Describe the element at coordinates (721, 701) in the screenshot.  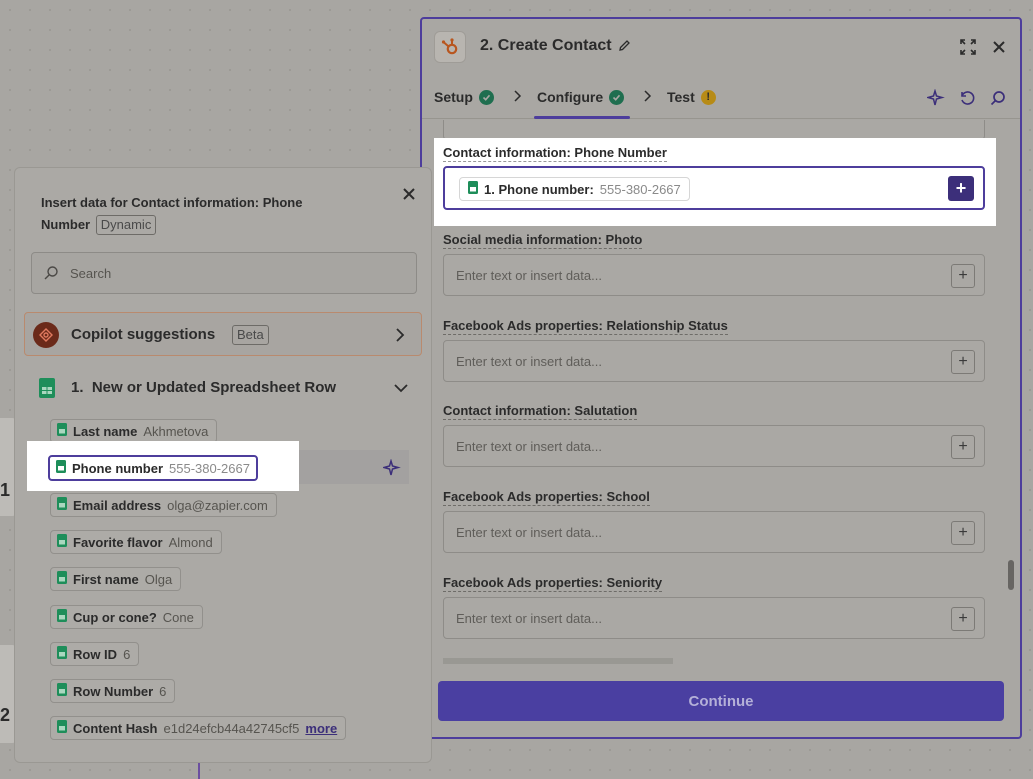
I see `continue-button: Continue` at that location.